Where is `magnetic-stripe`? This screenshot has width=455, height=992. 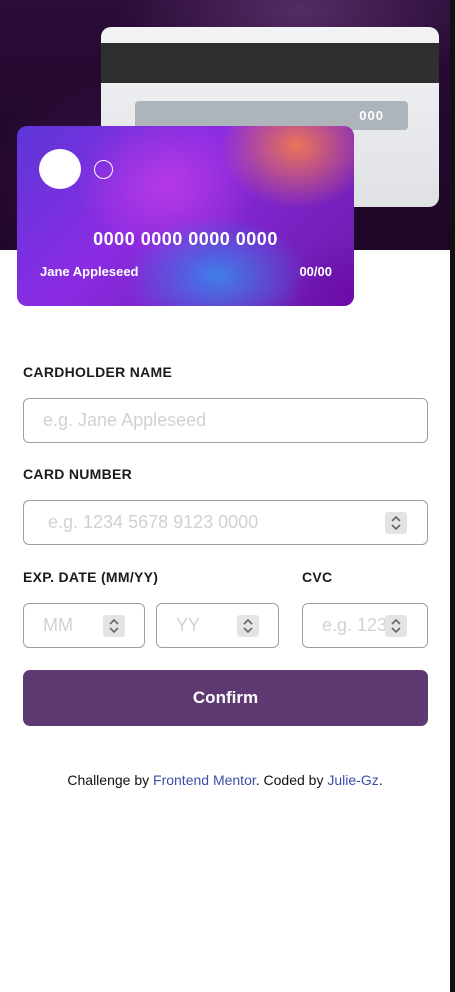 magnetic-stripe is located at coordinates (270, 63).